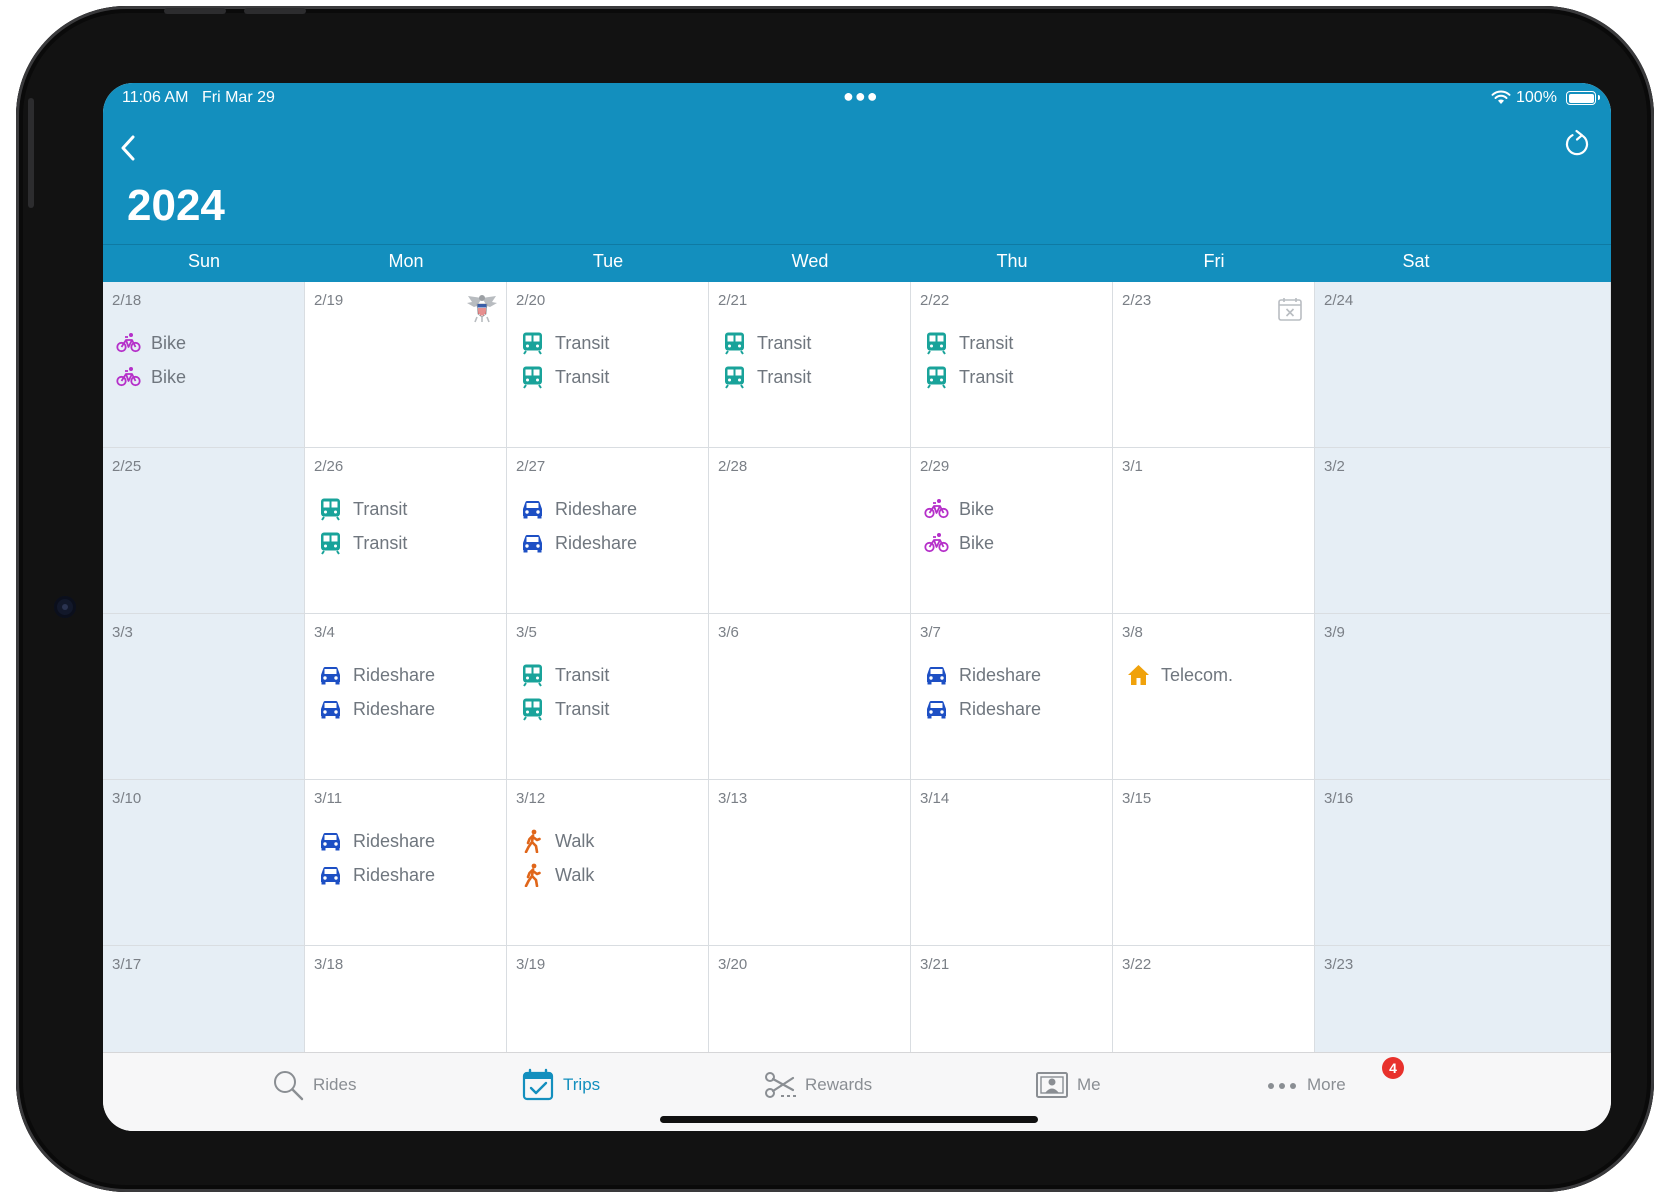 Image resolution: width=1676 pixels, height=1200 pixels. Describe the element at coordinates (1214, 999) in the screenshot. I see `calendar-day-cell: 3/22` at that location.